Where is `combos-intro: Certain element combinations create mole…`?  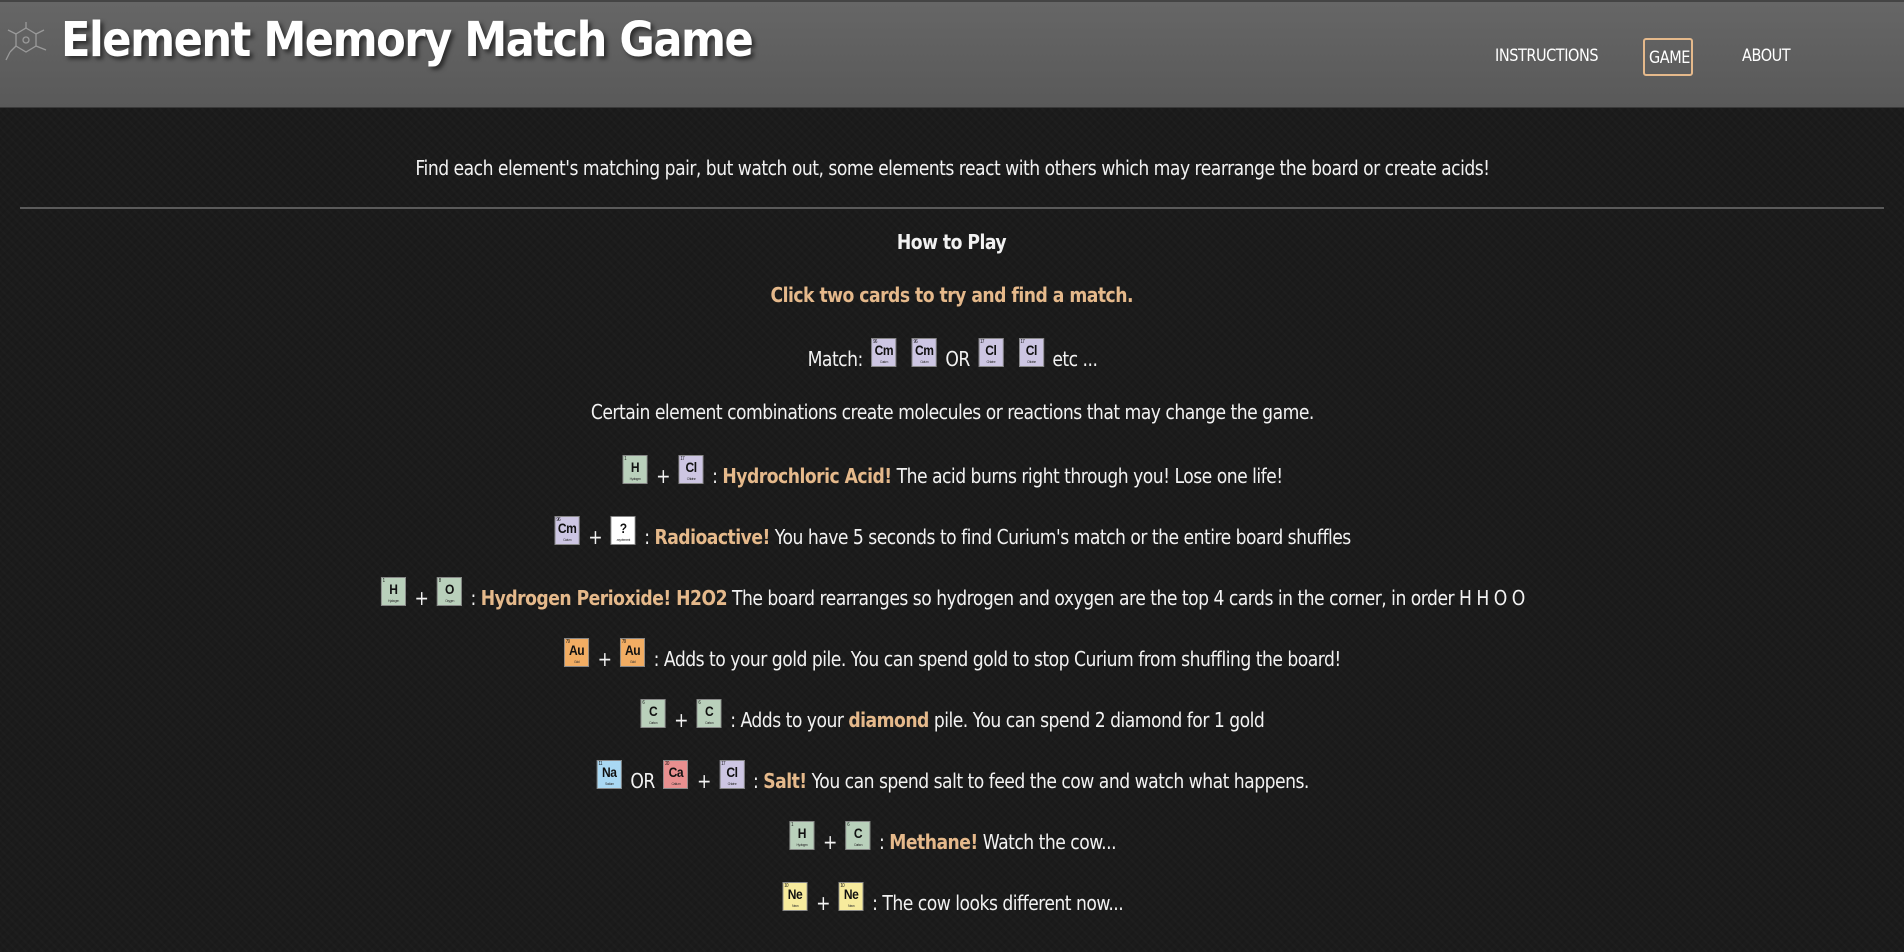 combos-intro: Certain element combinations create mole… is located at coordinates (952, 412).